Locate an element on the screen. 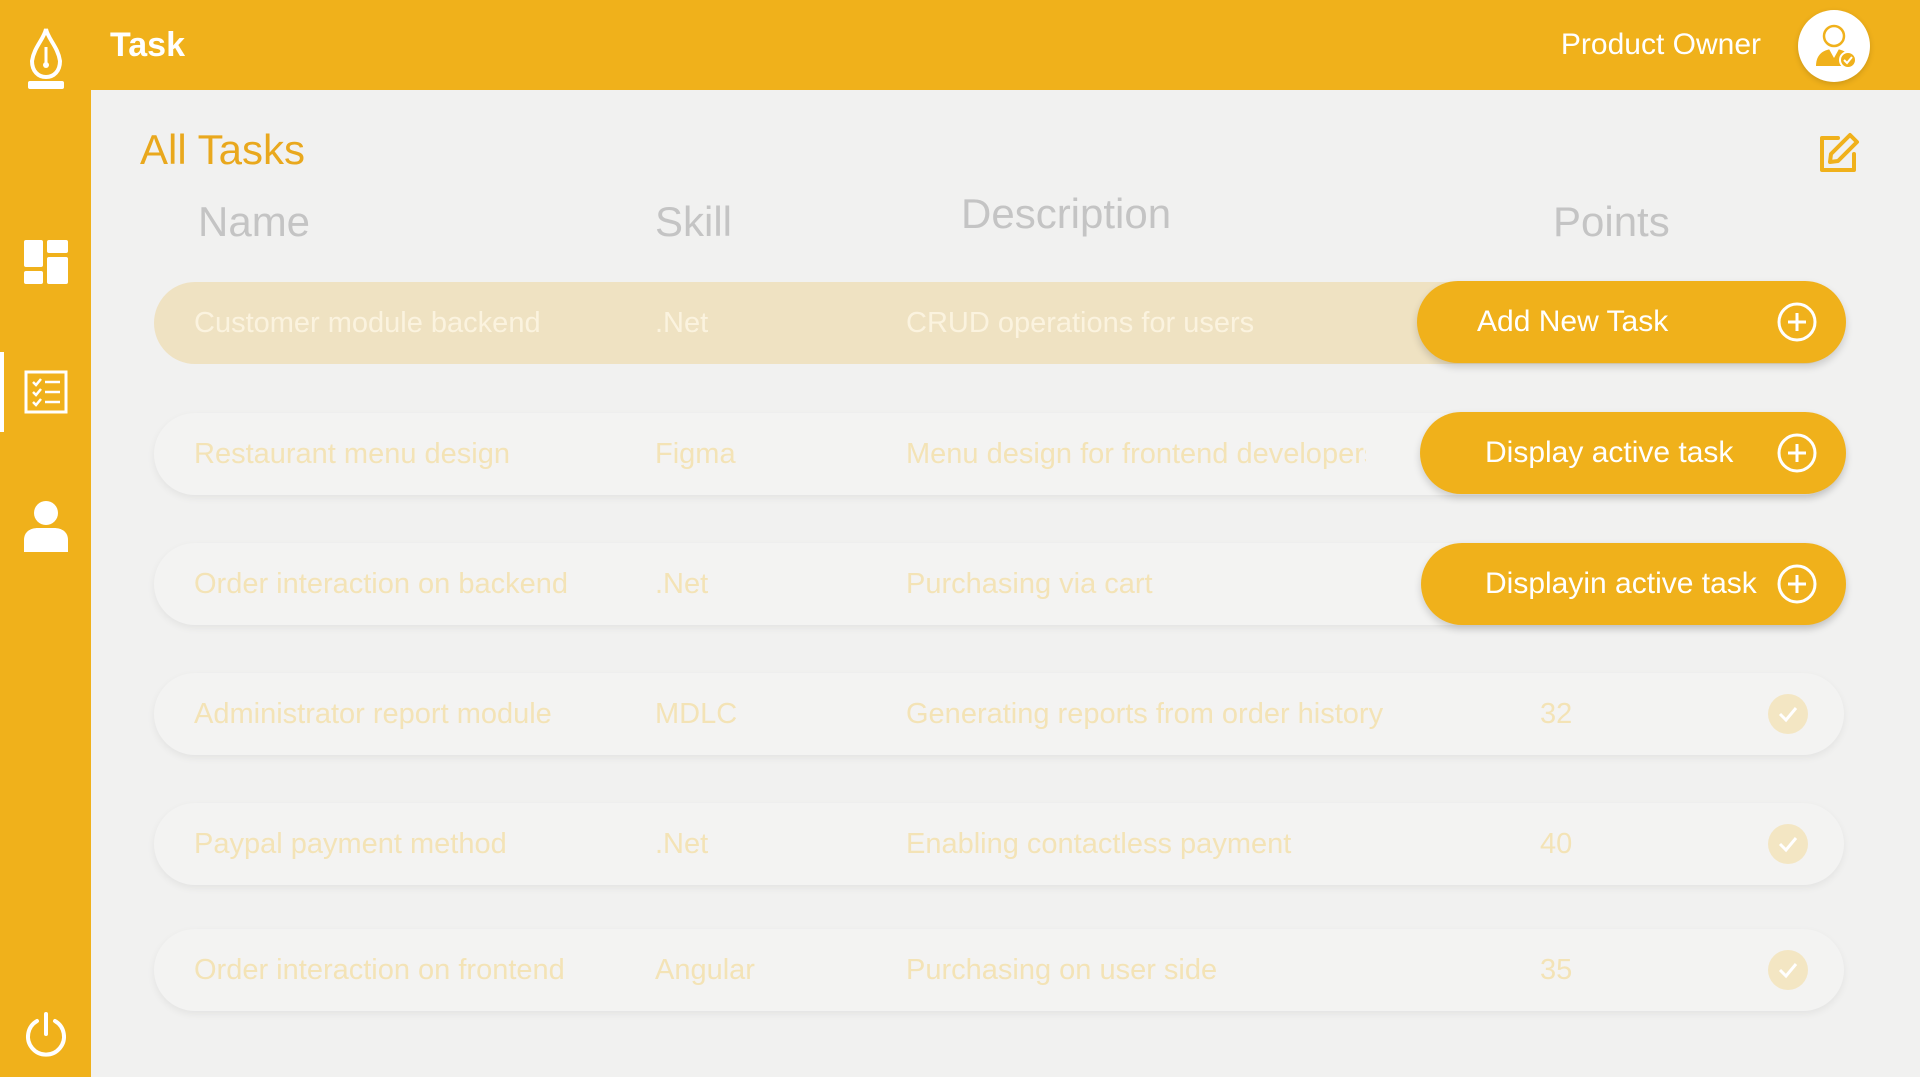 This screenshot has height=1077, width=1920. add-new-task-button: Add New Task is located at coordinates (1631, 322).